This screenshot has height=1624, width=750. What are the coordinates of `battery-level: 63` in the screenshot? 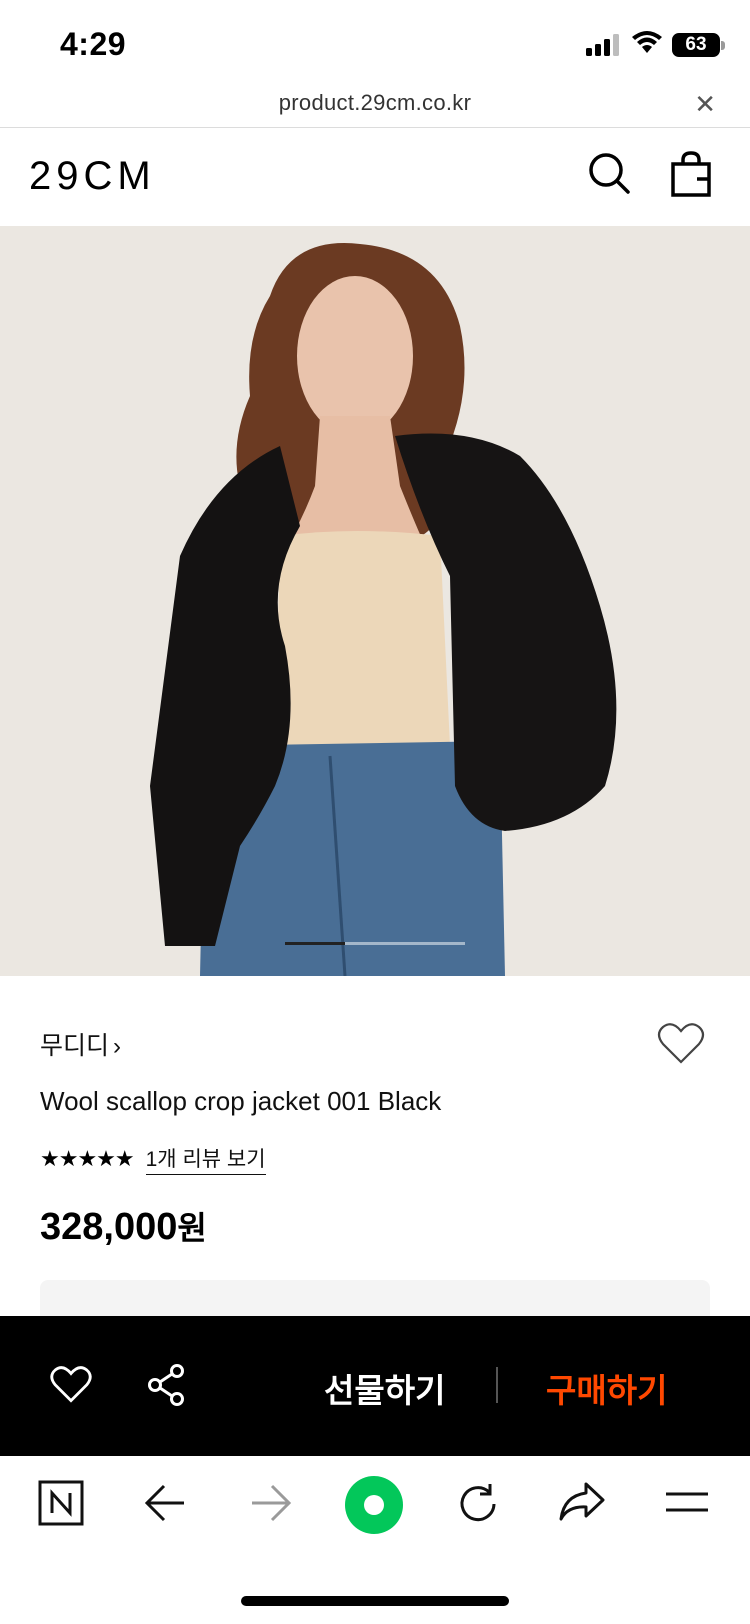 It's located at (696, 44).